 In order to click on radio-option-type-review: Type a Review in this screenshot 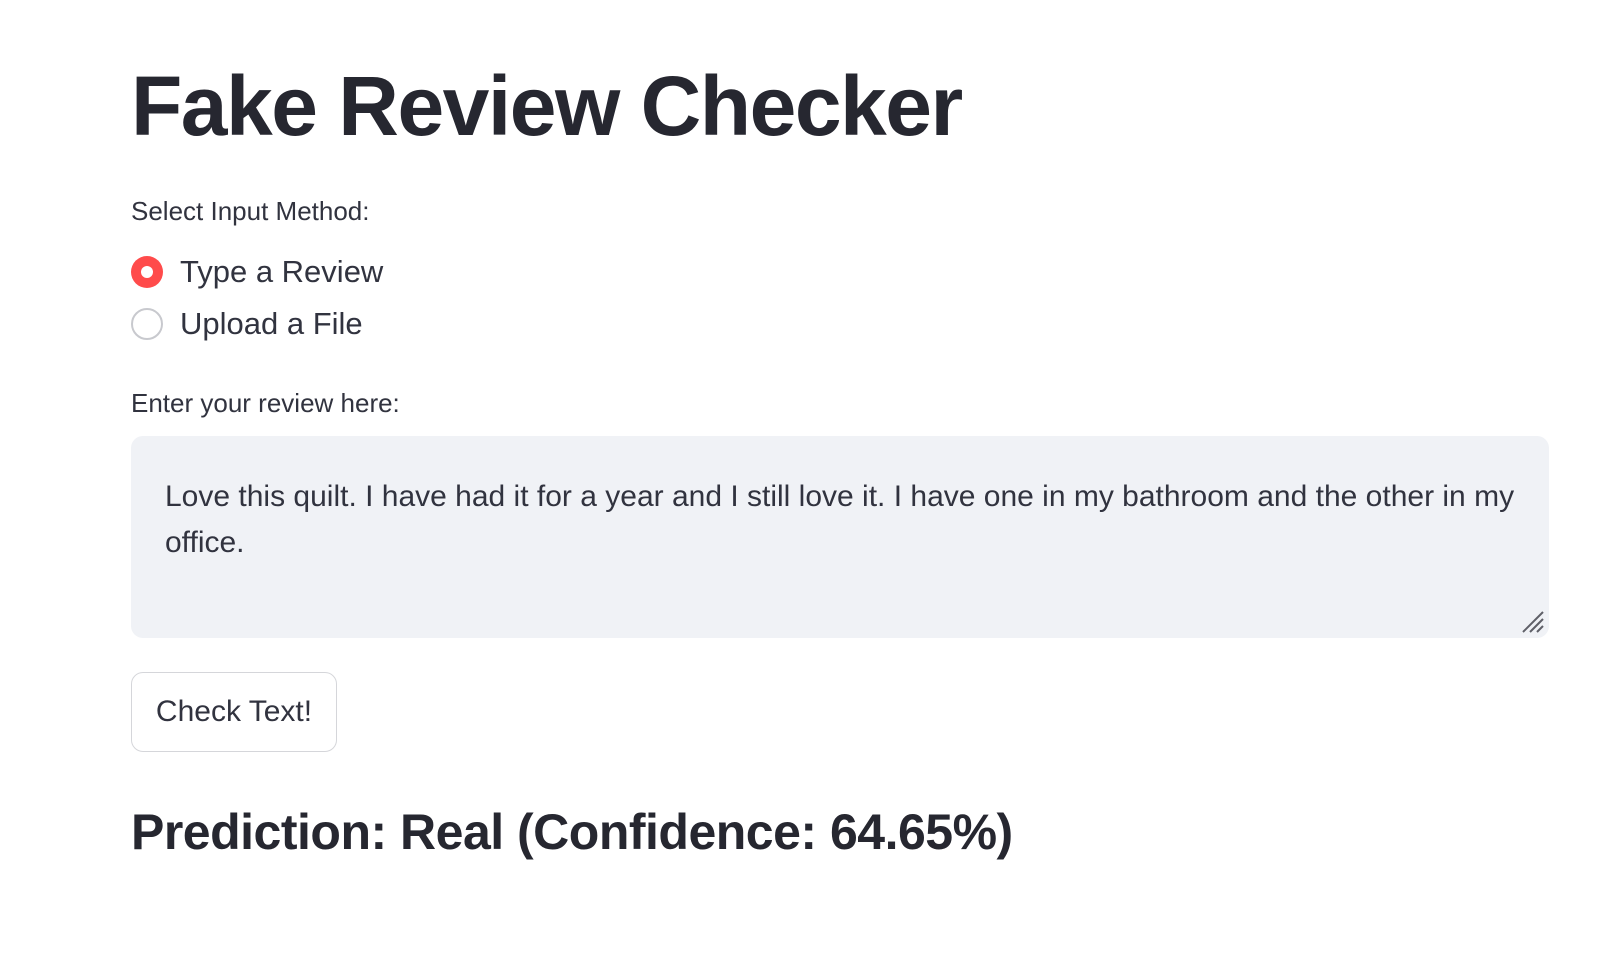, I will do `click(257, 272)`.